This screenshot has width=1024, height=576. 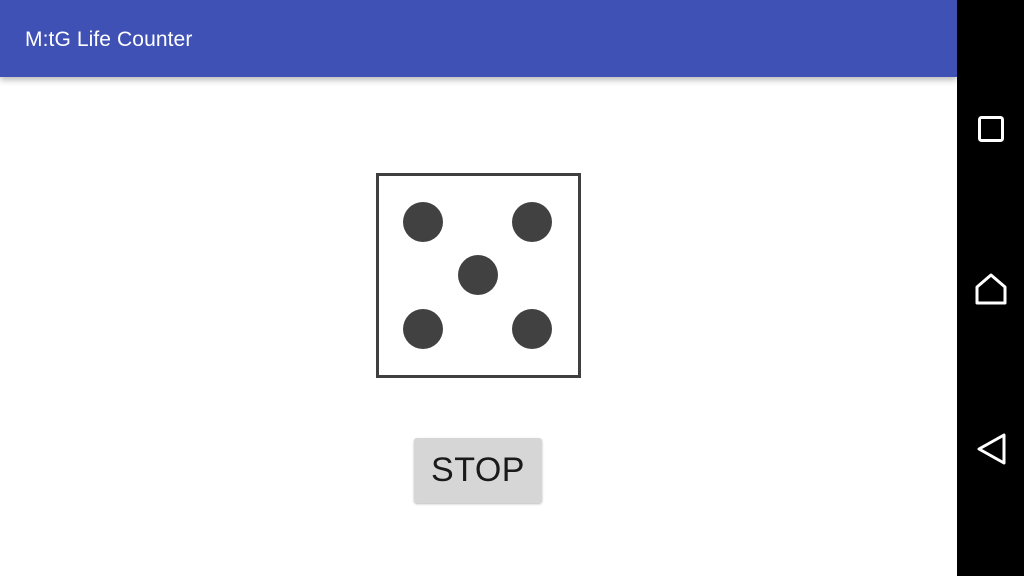 What do you see at coordinates (478, 470) in the screenshot?
I see `stop-button: STOP` at bounding box center [478, 470].